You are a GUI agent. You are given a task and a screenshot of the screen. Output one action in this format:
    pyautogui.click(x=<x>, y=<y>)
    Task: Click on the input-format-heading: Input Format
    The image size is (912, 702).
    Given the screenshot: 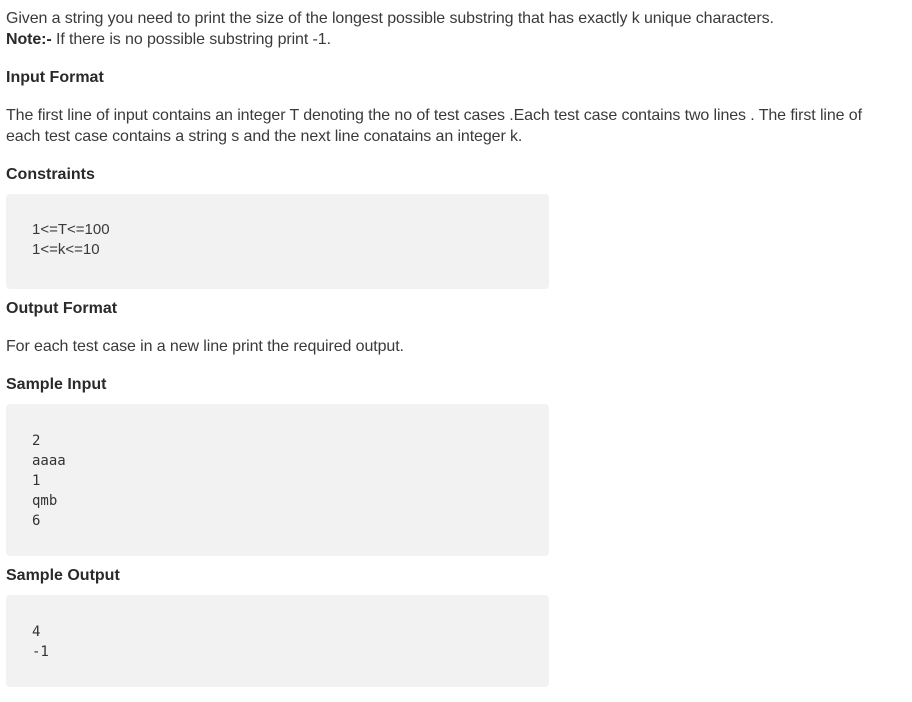 What is the action you would take?
    pyautogui.click(x=55, y=77)
    